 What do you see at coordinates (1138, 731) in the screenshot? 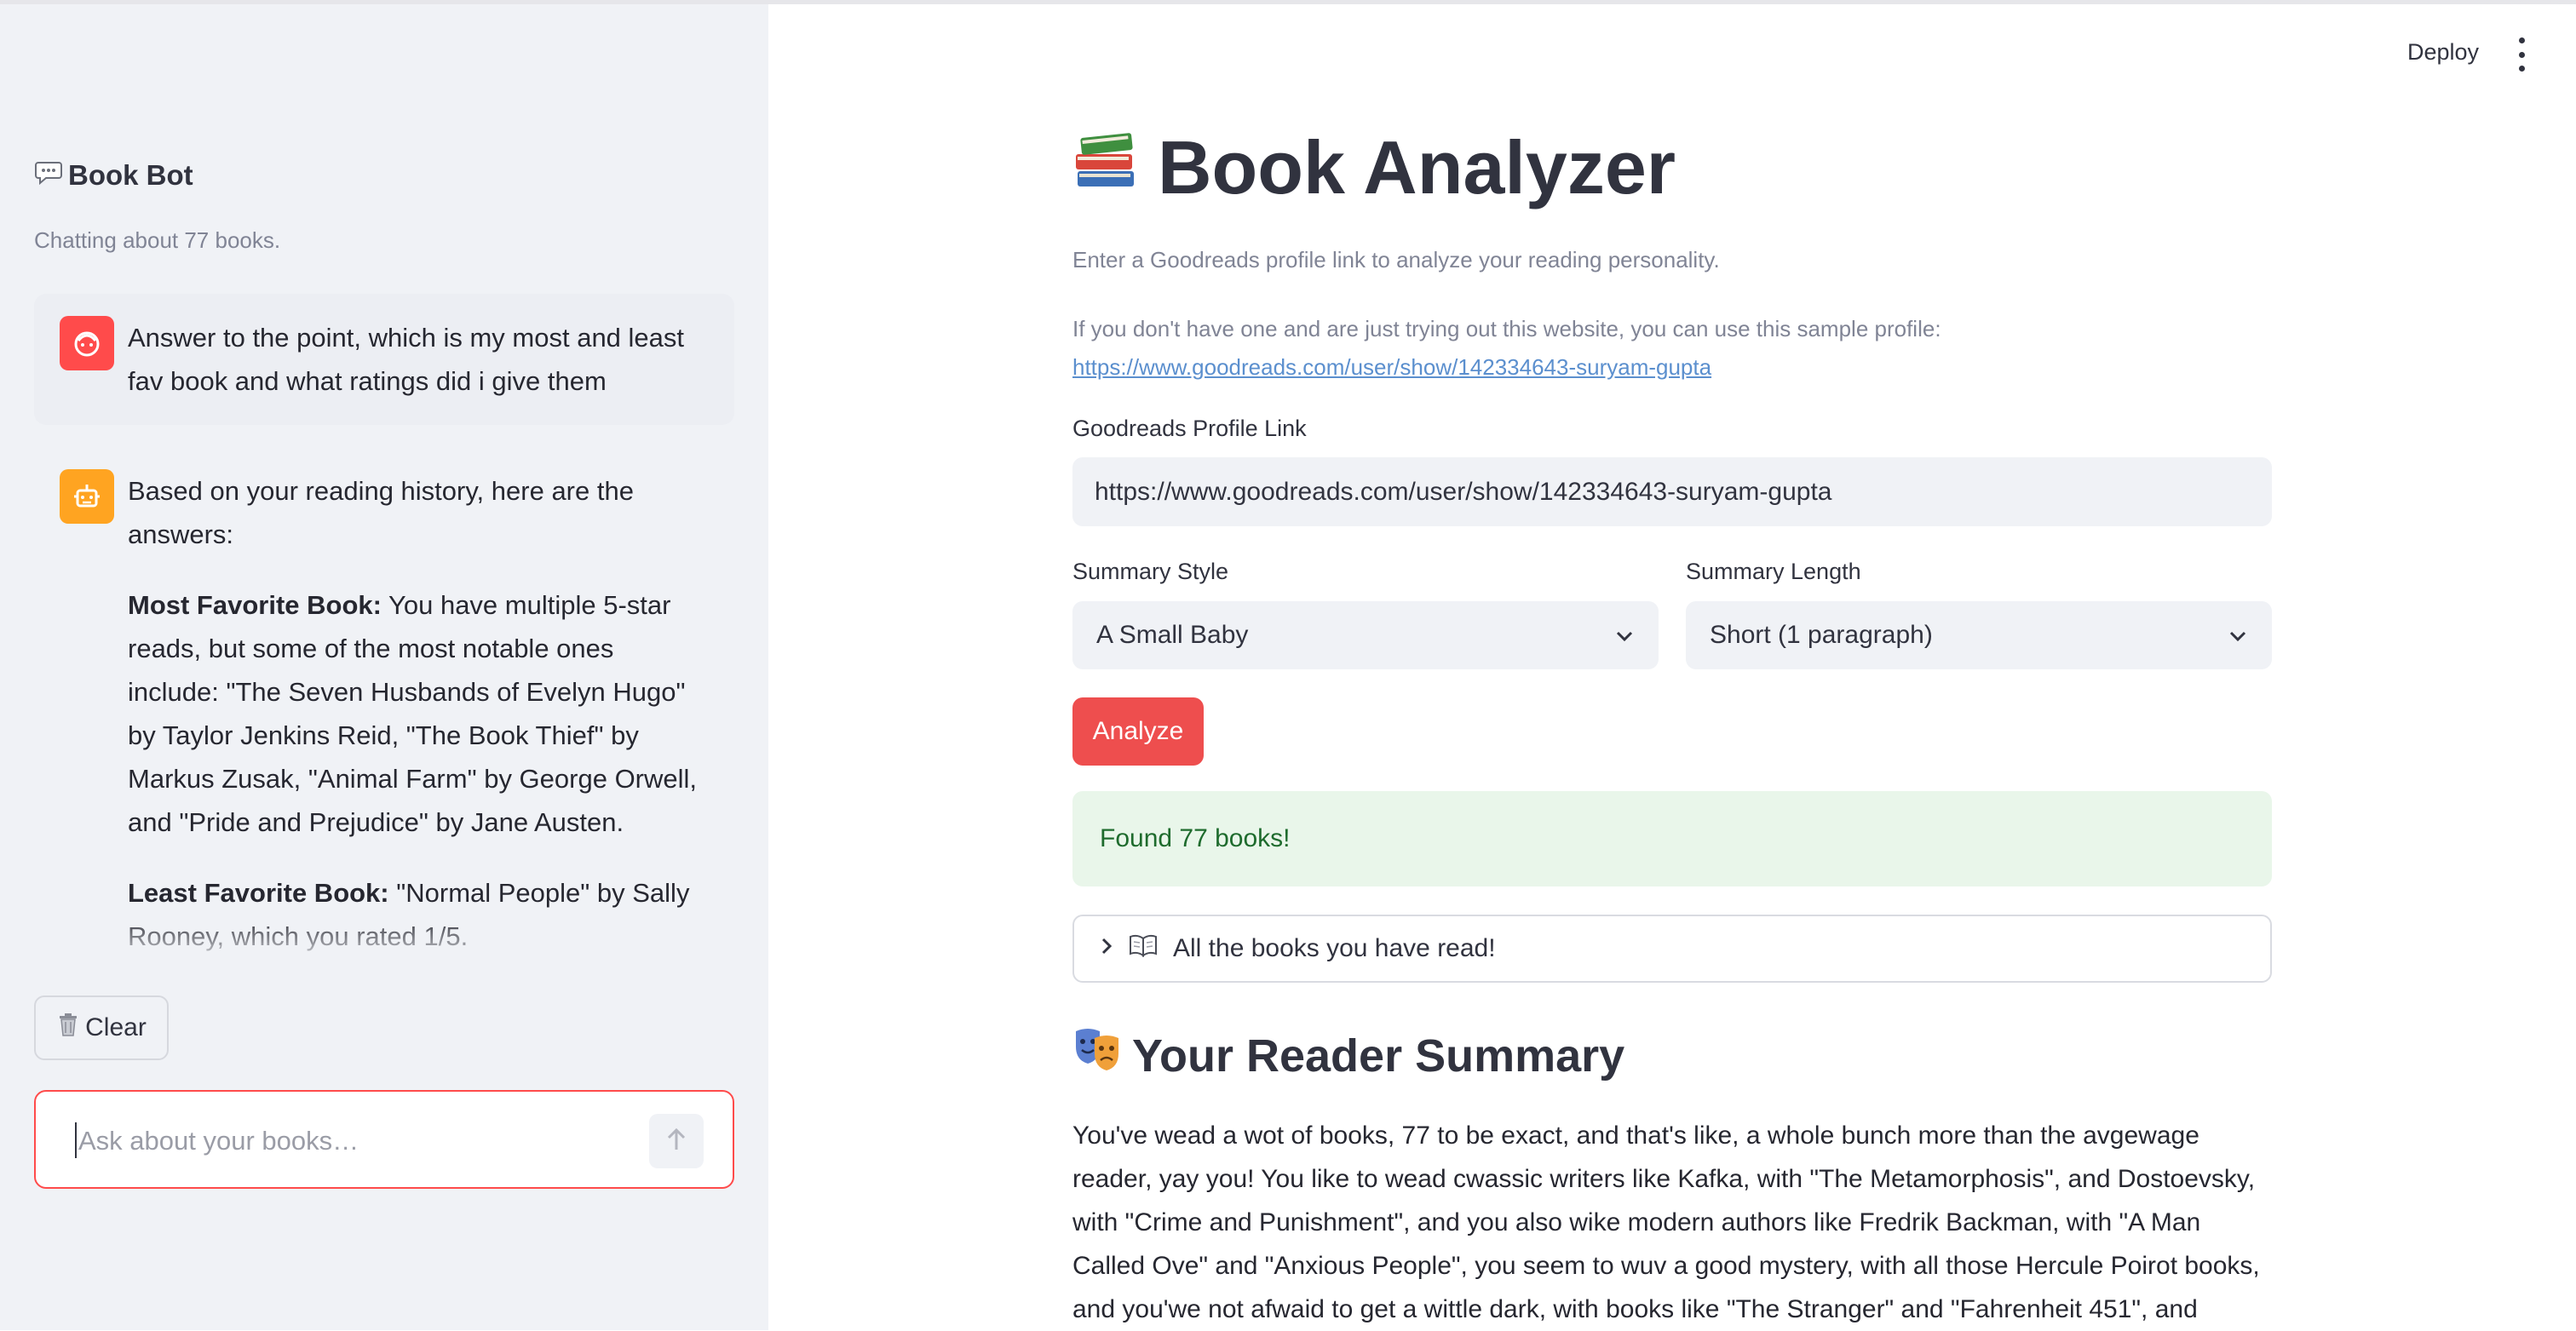
I see `analyze-button: Analyze` at bounding box center [1138, 731].